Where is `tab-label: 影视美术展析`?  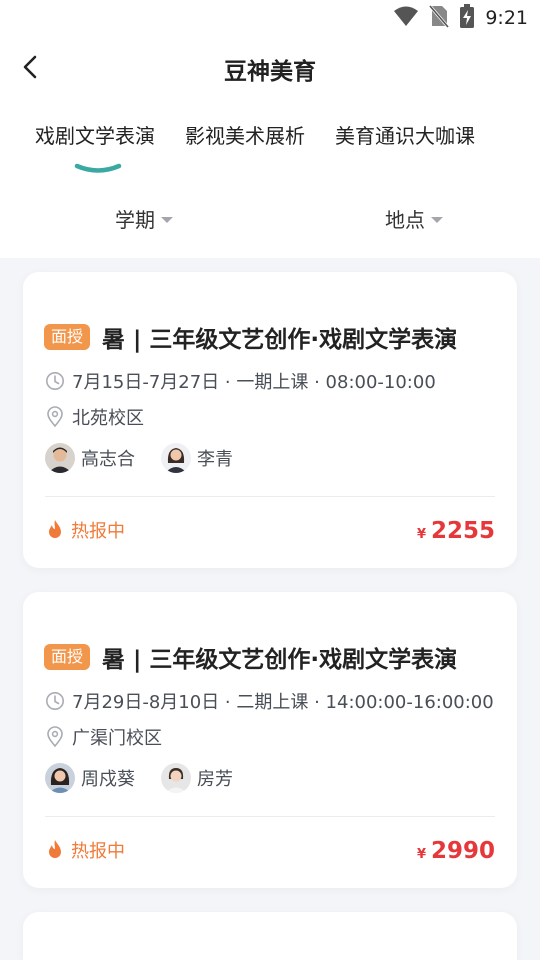 tab-label: 影视美术展析 is located at coordinates (245, 136).